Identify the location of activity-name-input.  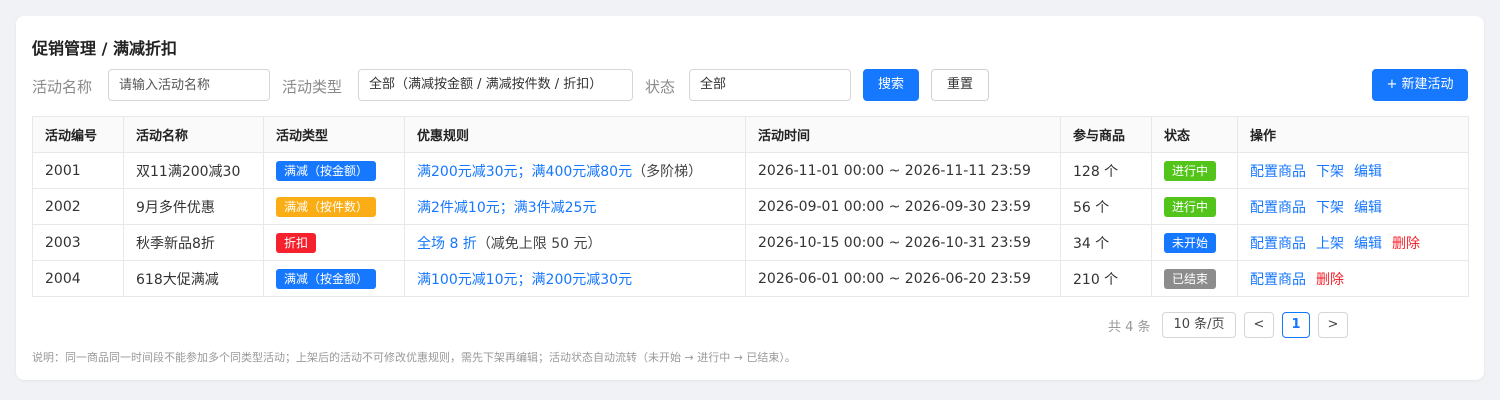
(189, 85).